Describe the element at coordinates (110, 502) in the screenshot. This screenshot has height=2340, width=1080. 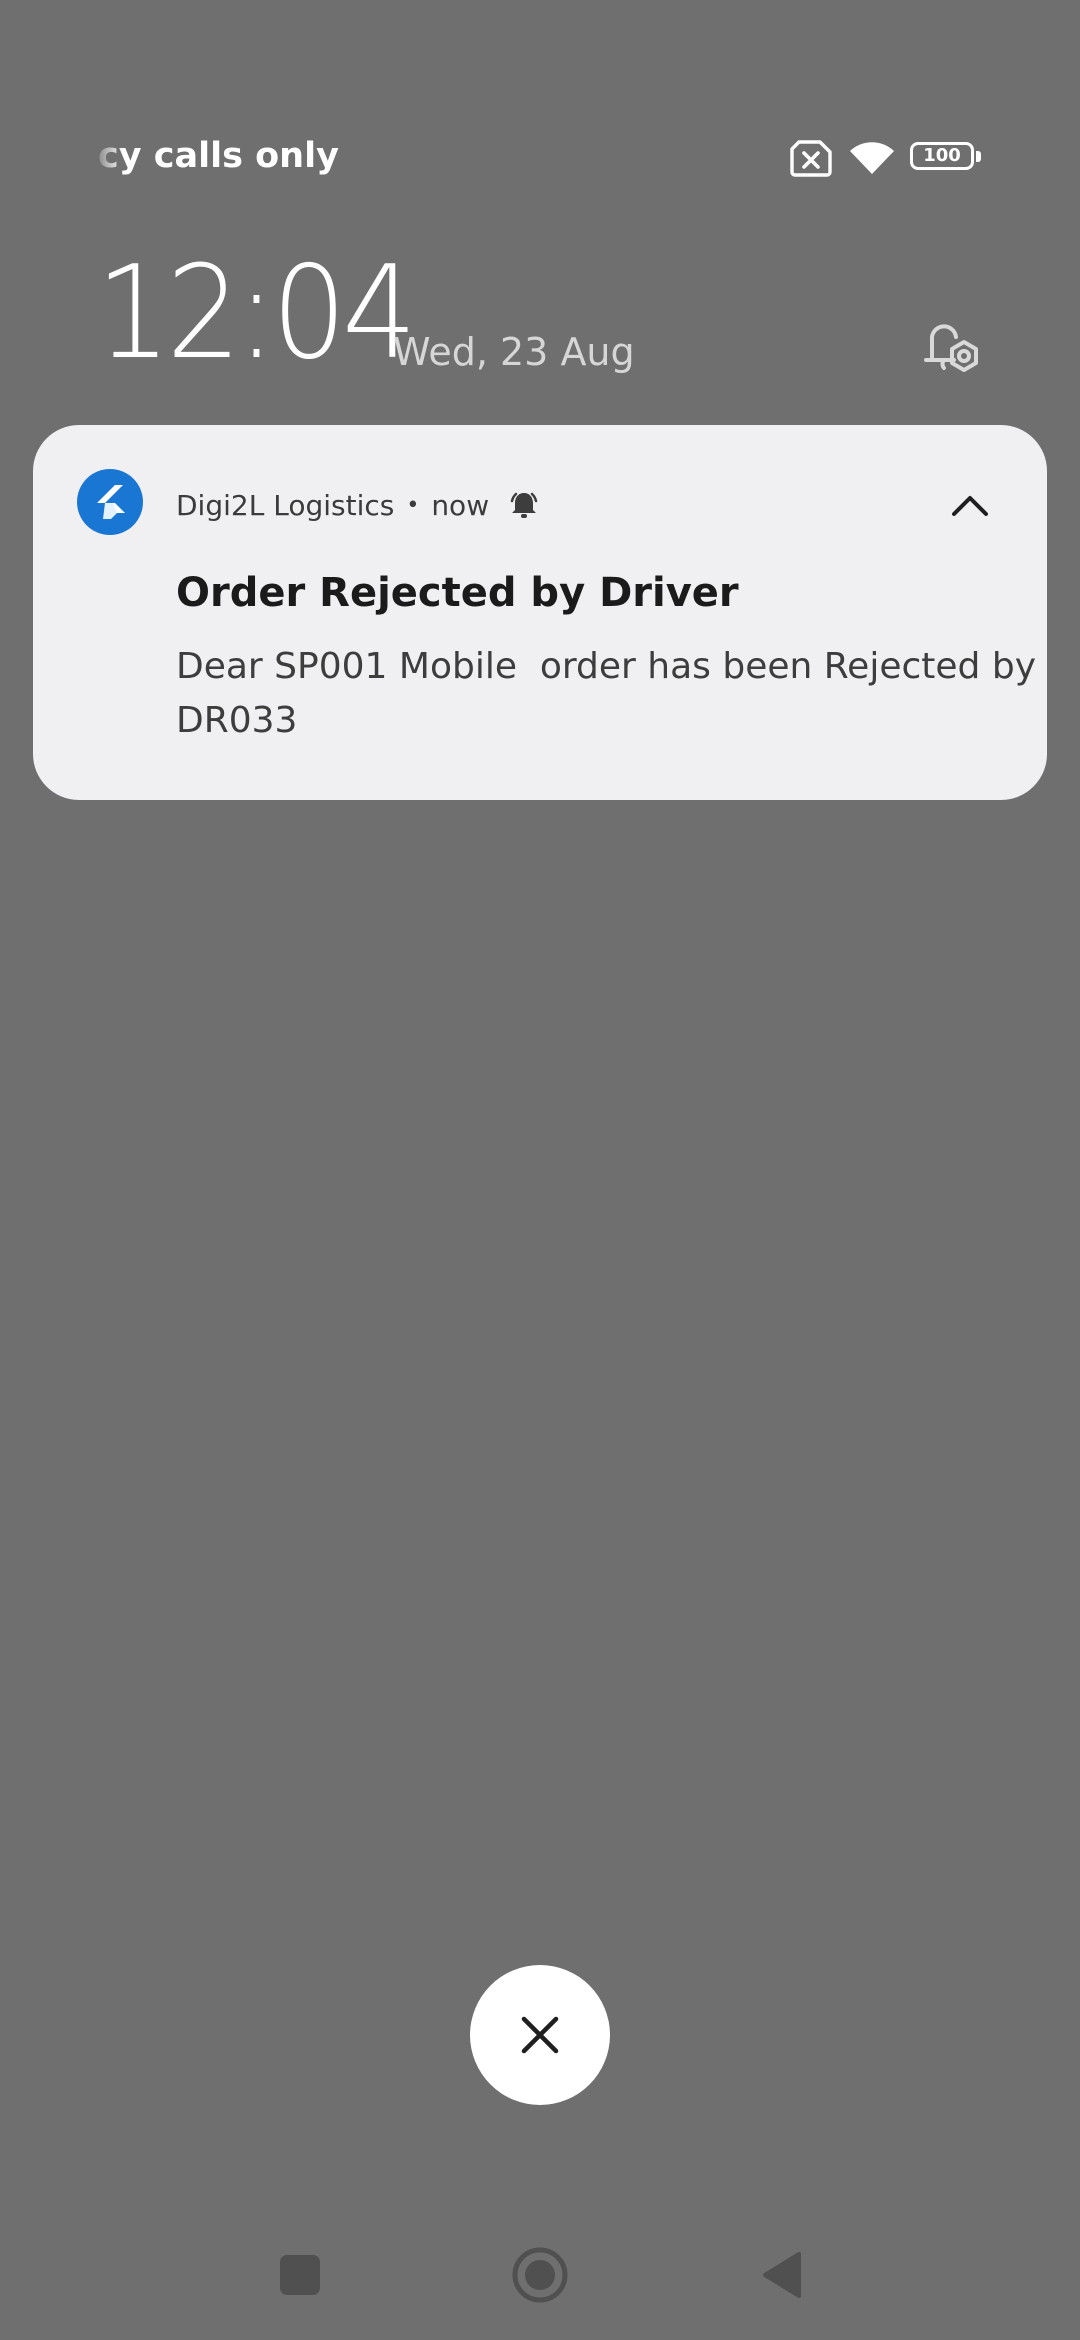
I see `flutter-app-icon` at that location.